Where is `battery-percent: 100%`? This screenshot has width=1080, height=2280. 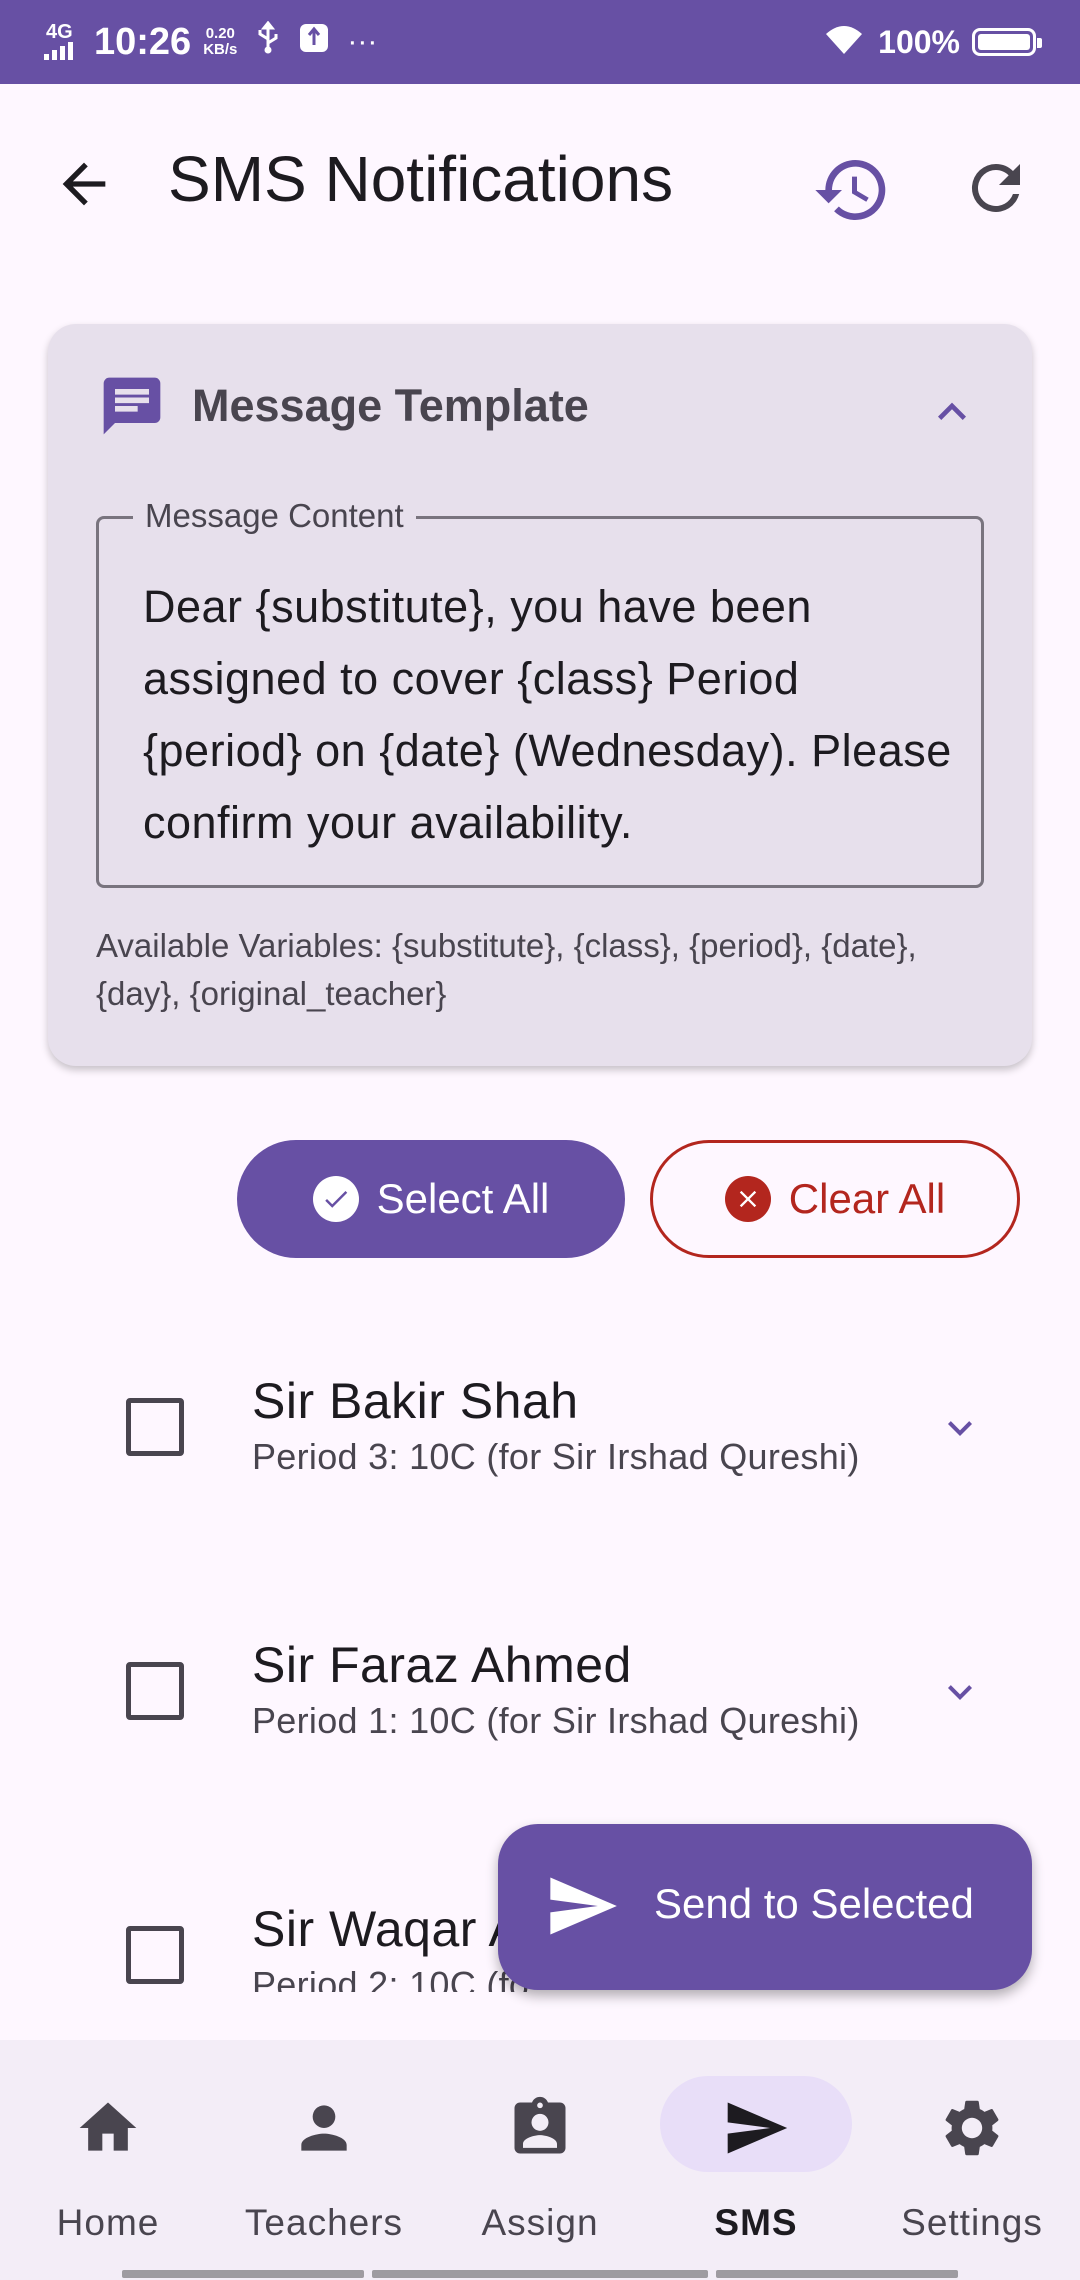
battery-percent: 100% is located at coordinates (919, 41).